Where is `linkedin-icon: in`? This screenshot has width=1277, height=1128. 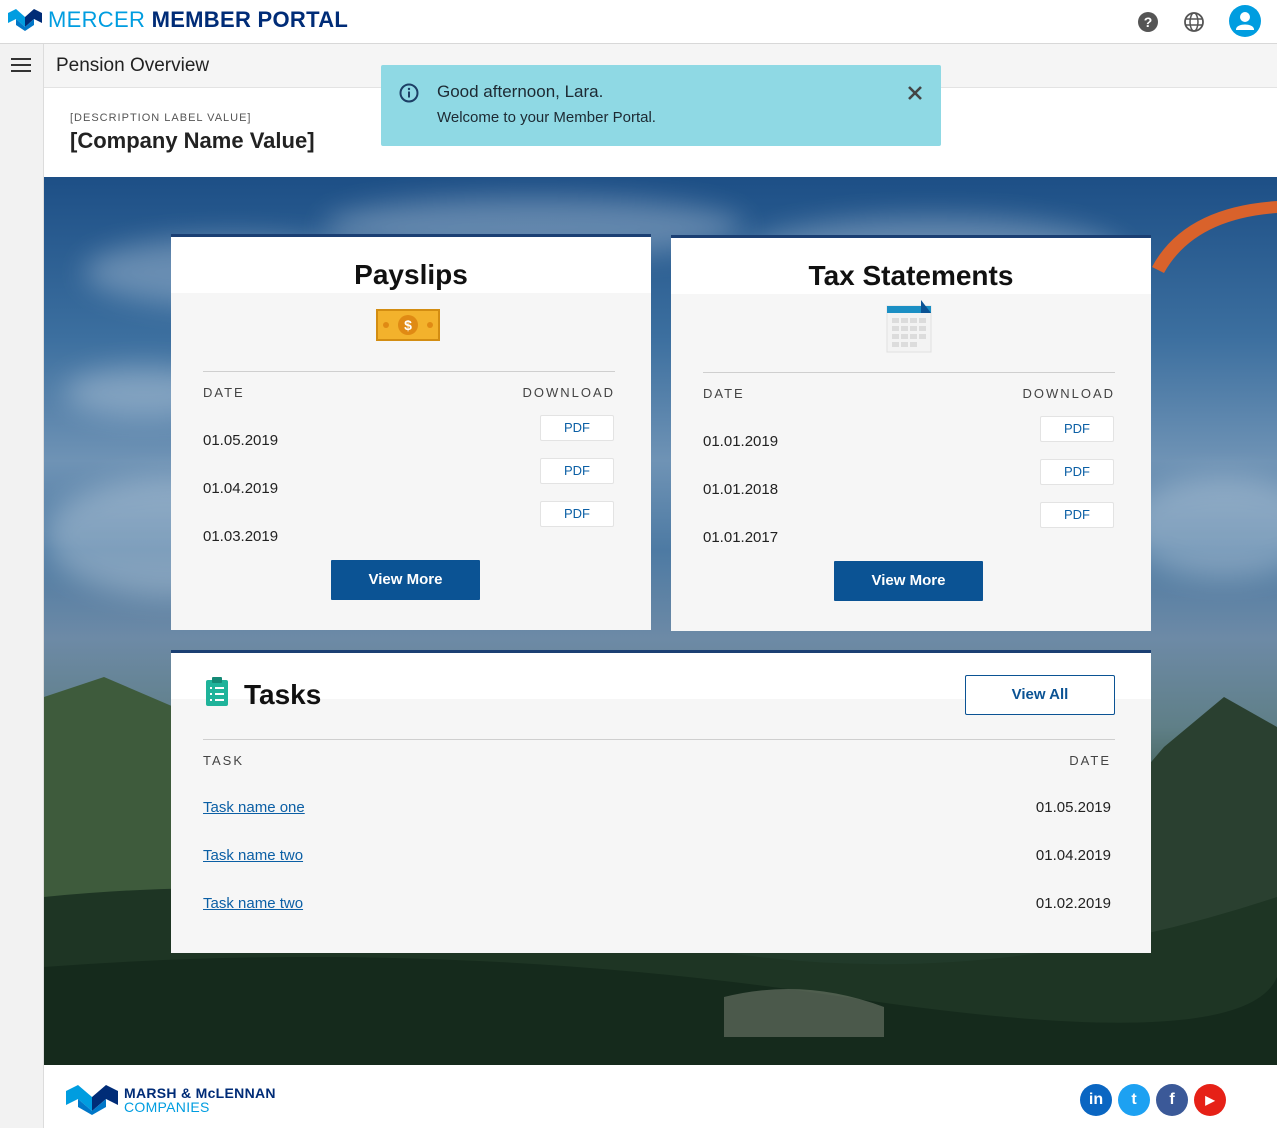 linkedin-icon: in is located at coordinates (1096, 1100).